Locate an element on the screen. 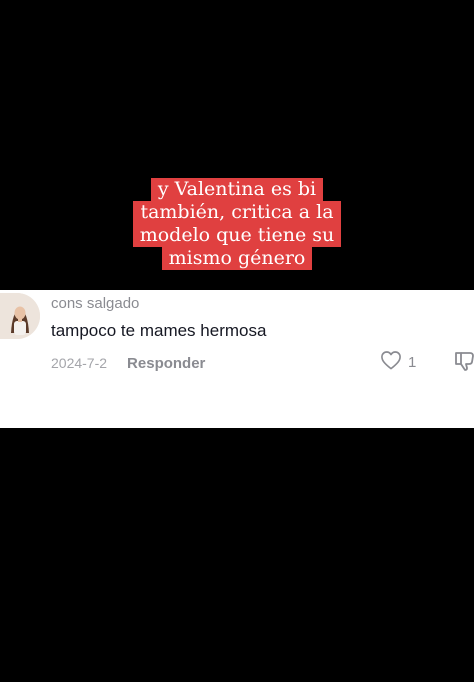 Image resolution: width=474 pixels, height=682 pixels. avatar is located at coordinates (20, 316).